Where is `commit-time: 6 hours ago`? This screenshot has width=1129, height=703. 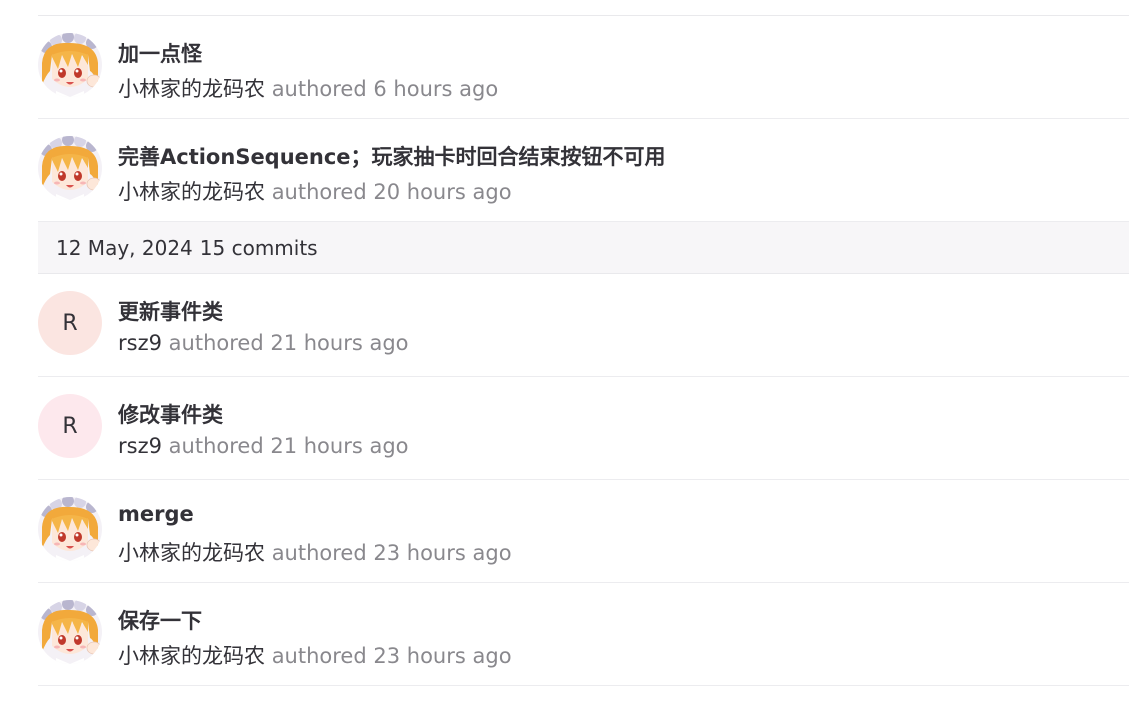 commit-time: 6 hours ago is located at coordinates (436, 89).